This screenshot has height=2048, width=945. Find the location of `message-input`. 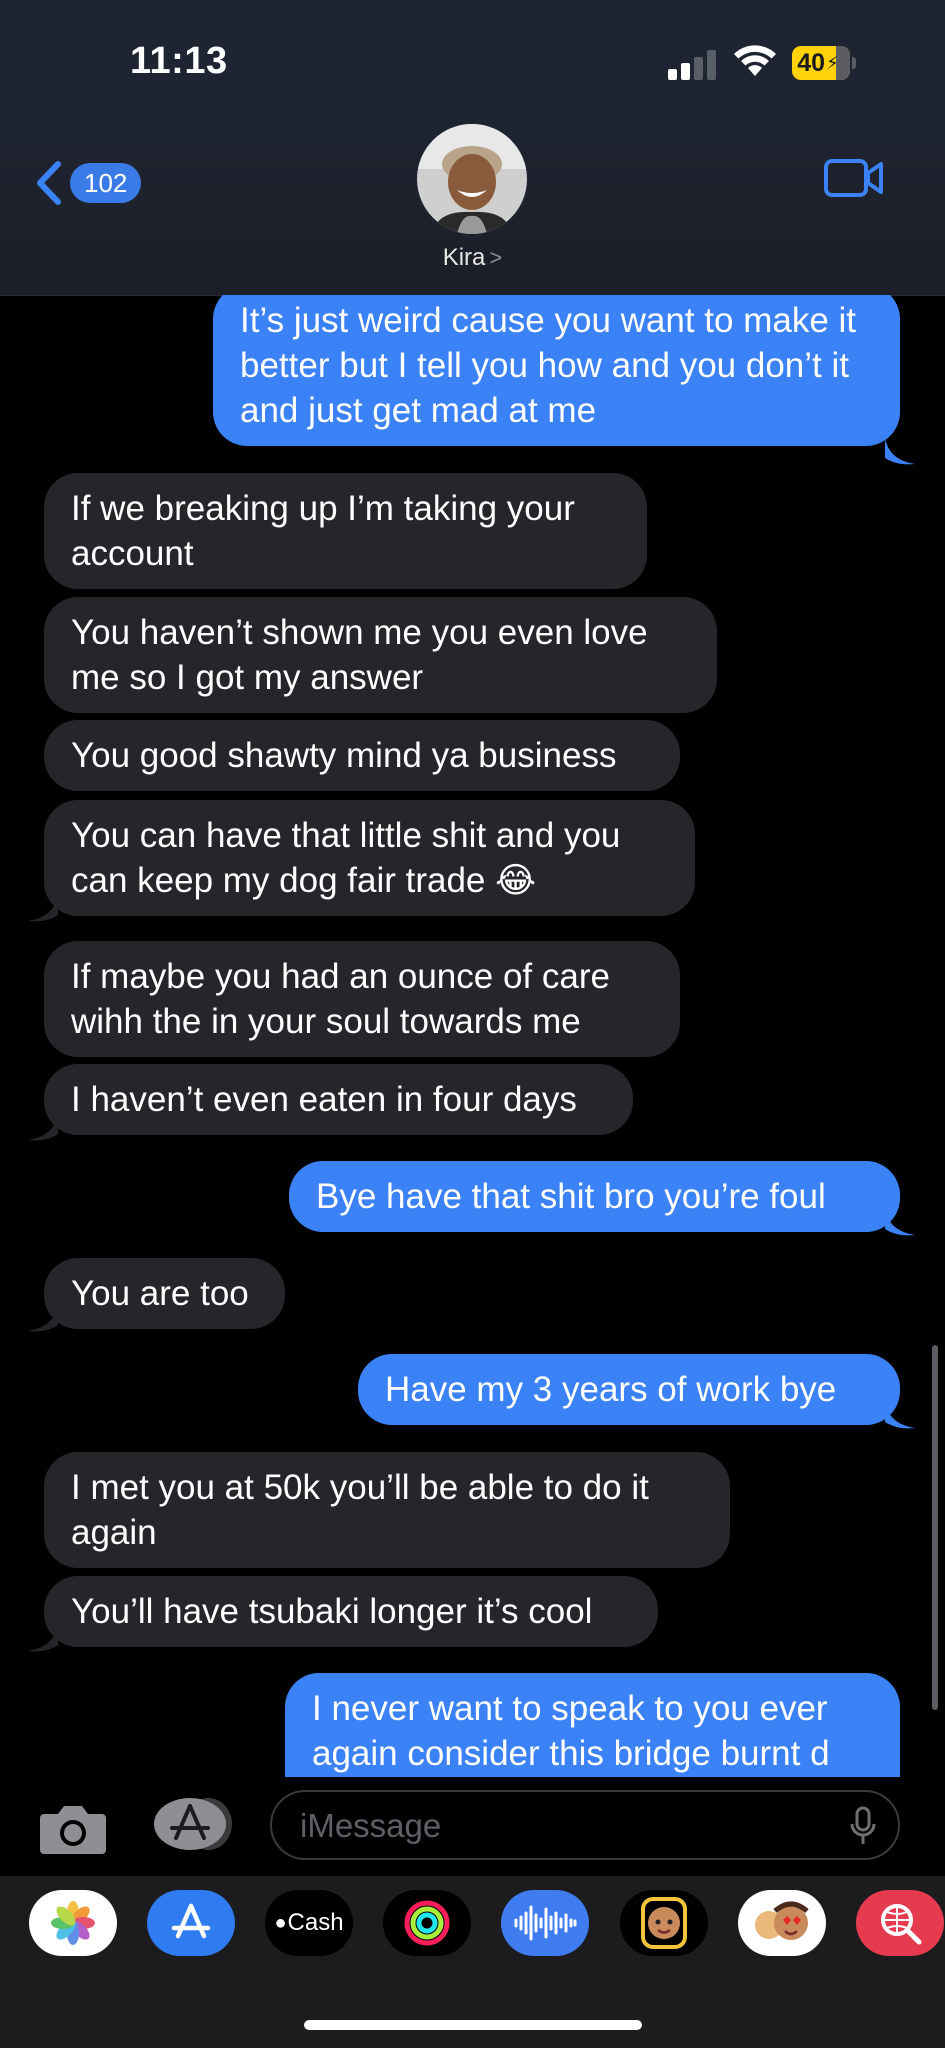

message-input is located at coordinates (560, 1826).